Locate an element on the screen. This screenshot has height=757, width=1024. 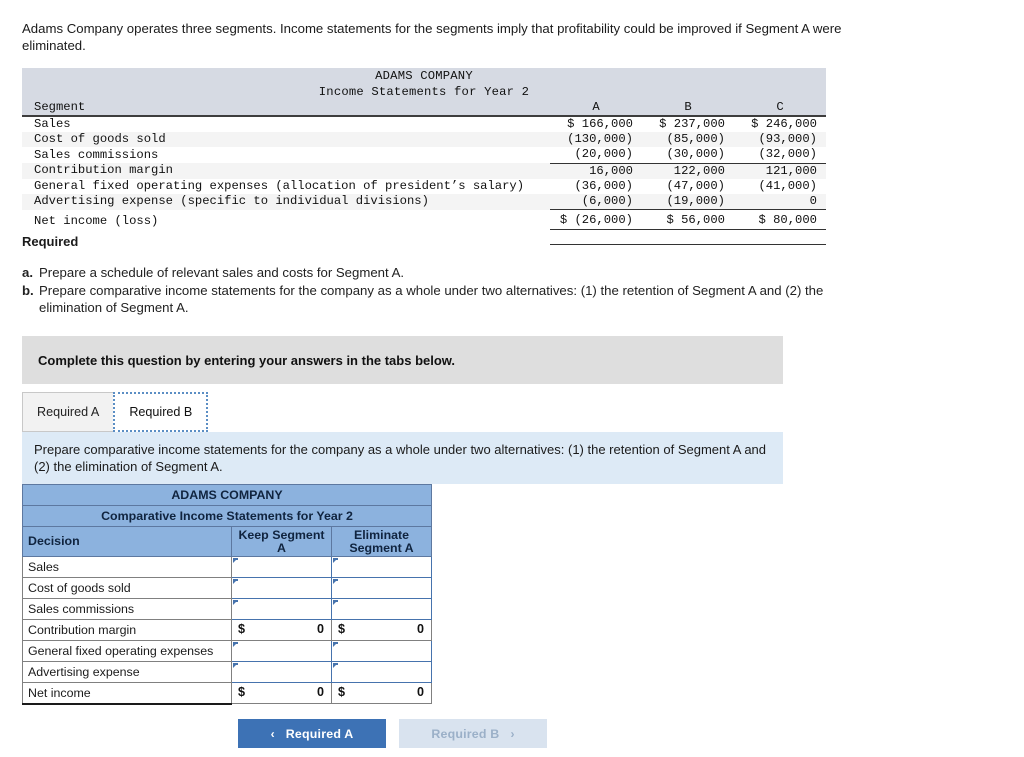
exhibit-cell-b: (47,000) is located at coordinates (695, 185).